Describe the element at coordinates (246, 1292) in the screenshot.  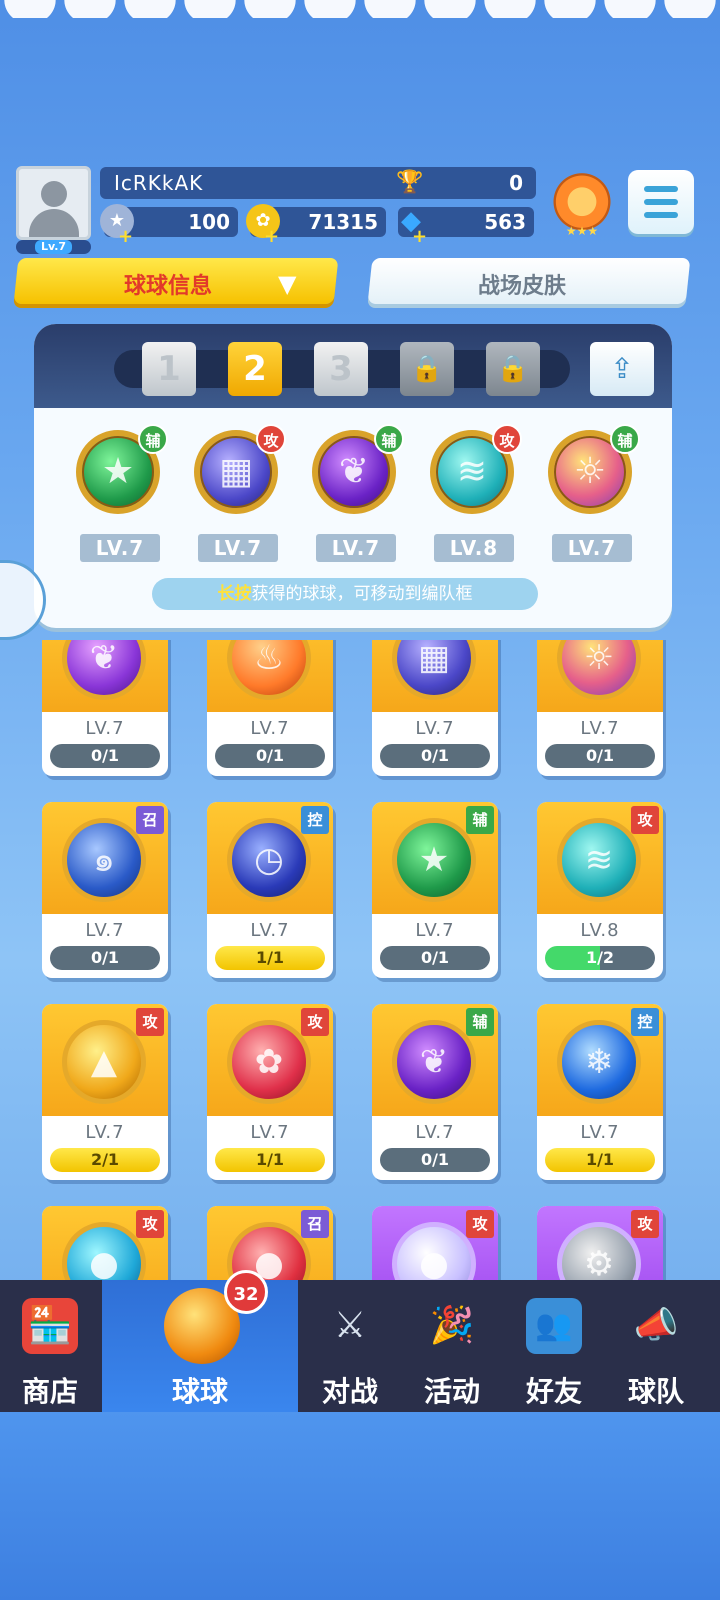
I see `balls-count-badge: 32` at that location.